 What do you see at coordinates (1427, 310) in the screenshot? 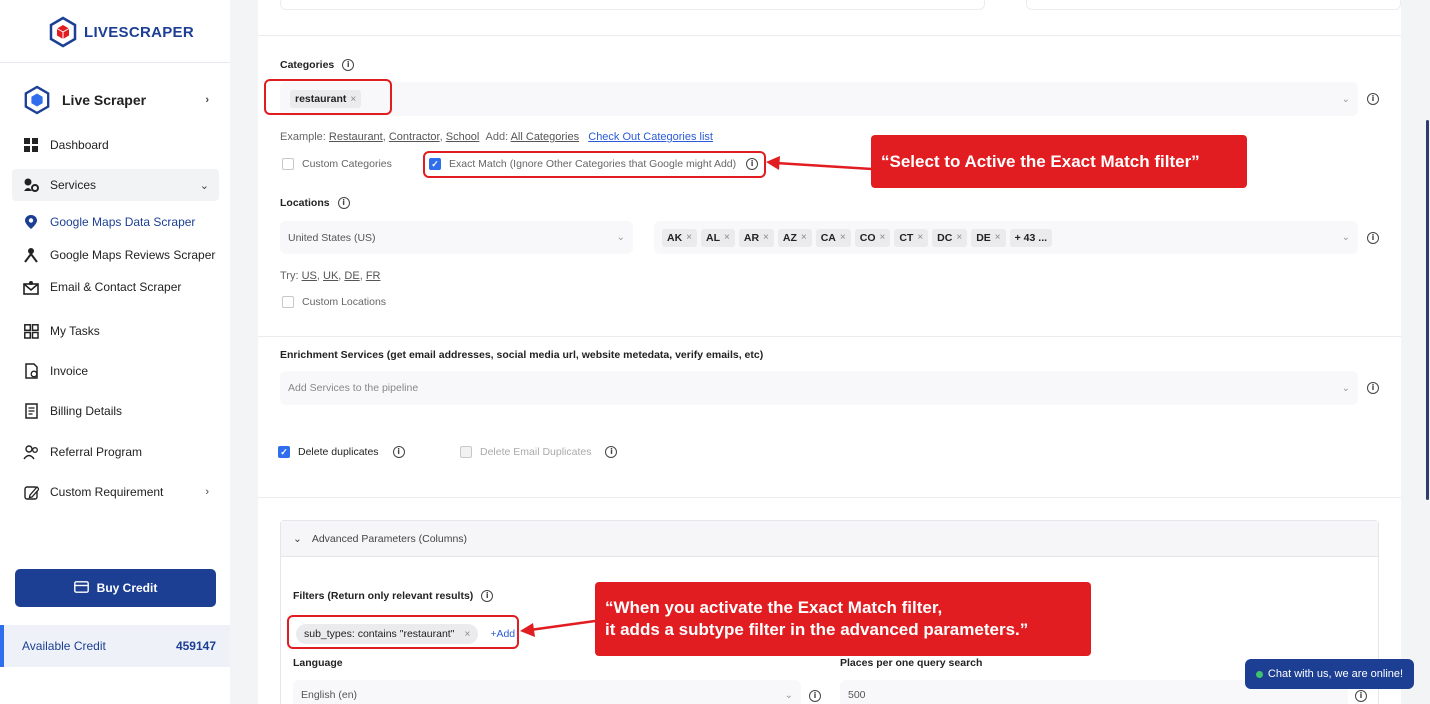
I see `scrollbar-thumb` at bounding box center [1427, 310].